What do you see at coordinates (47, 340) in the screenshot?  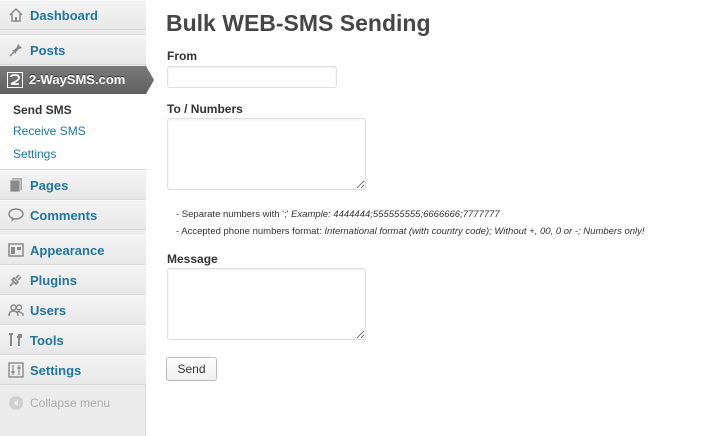 I see `menu-tools-label: Tools` at bounding box center [47, 340].